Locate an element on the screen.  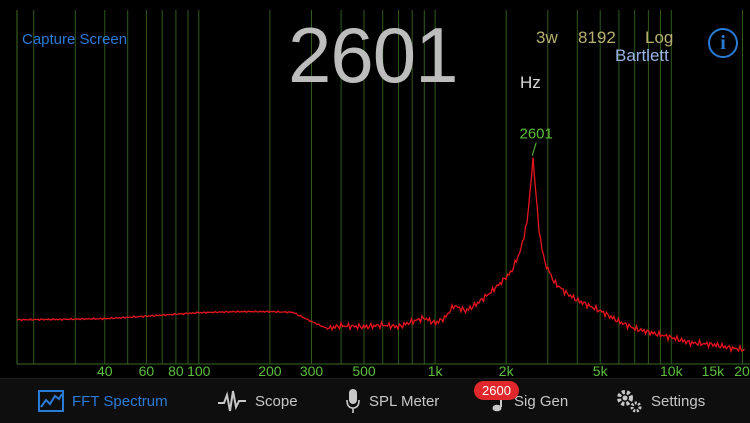
x-tick-label: 2k is located at coordinates (507, 370).